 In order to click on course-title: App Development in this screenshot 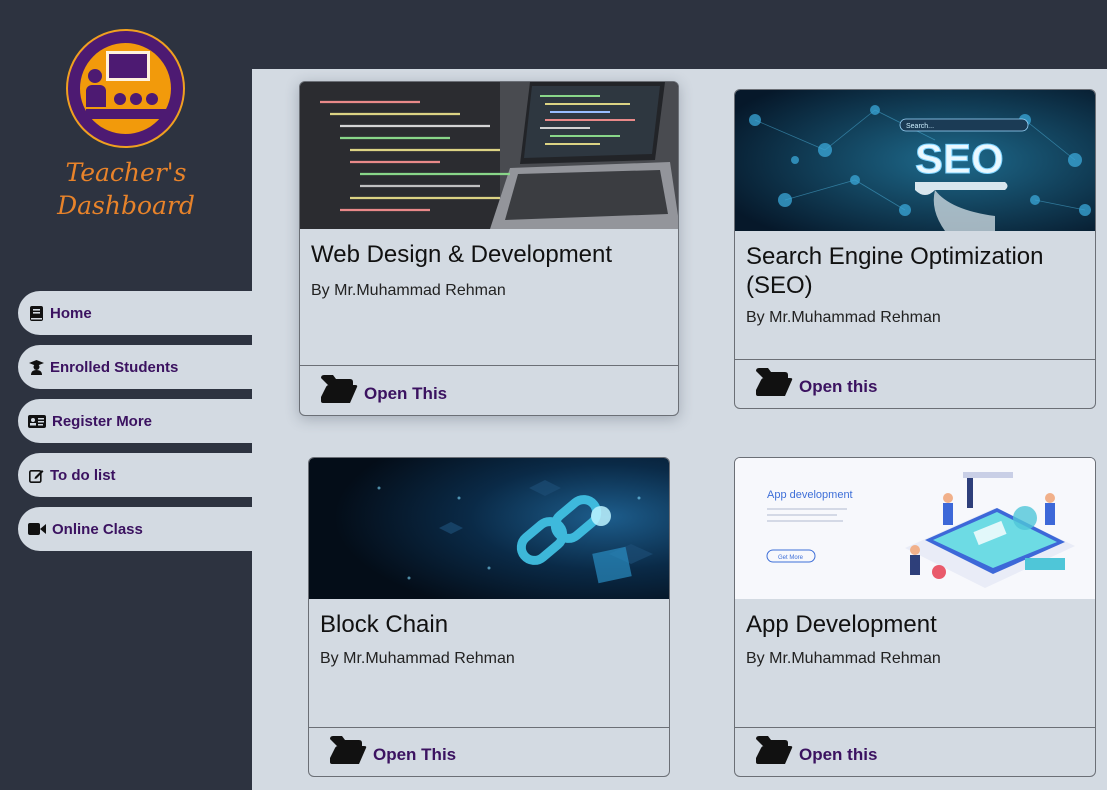, I will do `click(841, 624)`.